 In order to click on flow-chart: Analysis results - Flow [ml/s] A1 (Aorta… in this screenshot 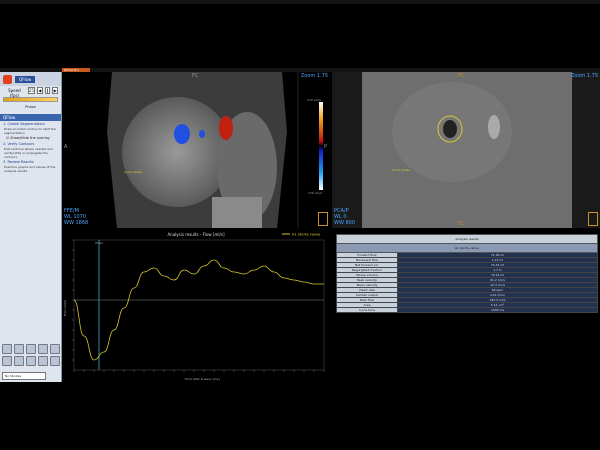, I will do `click(194, 306)`.